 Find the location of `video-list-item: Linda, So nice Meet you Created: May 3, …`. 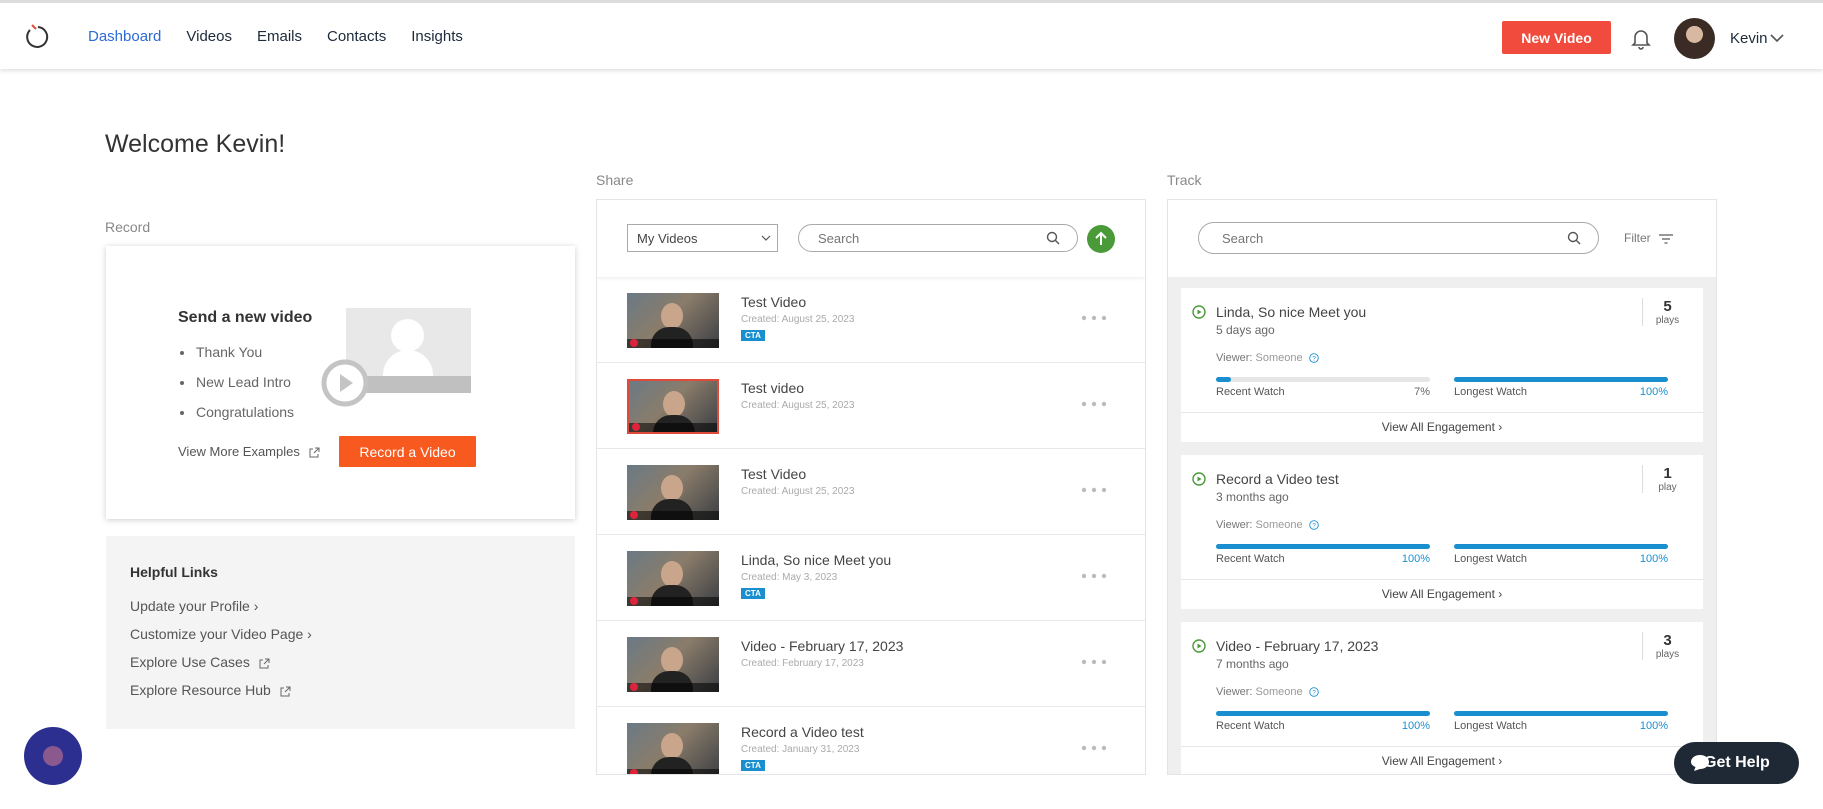

video-list-item: Linda, So nice Meet you Created: May 3, … is located at coordinates (871, 578).